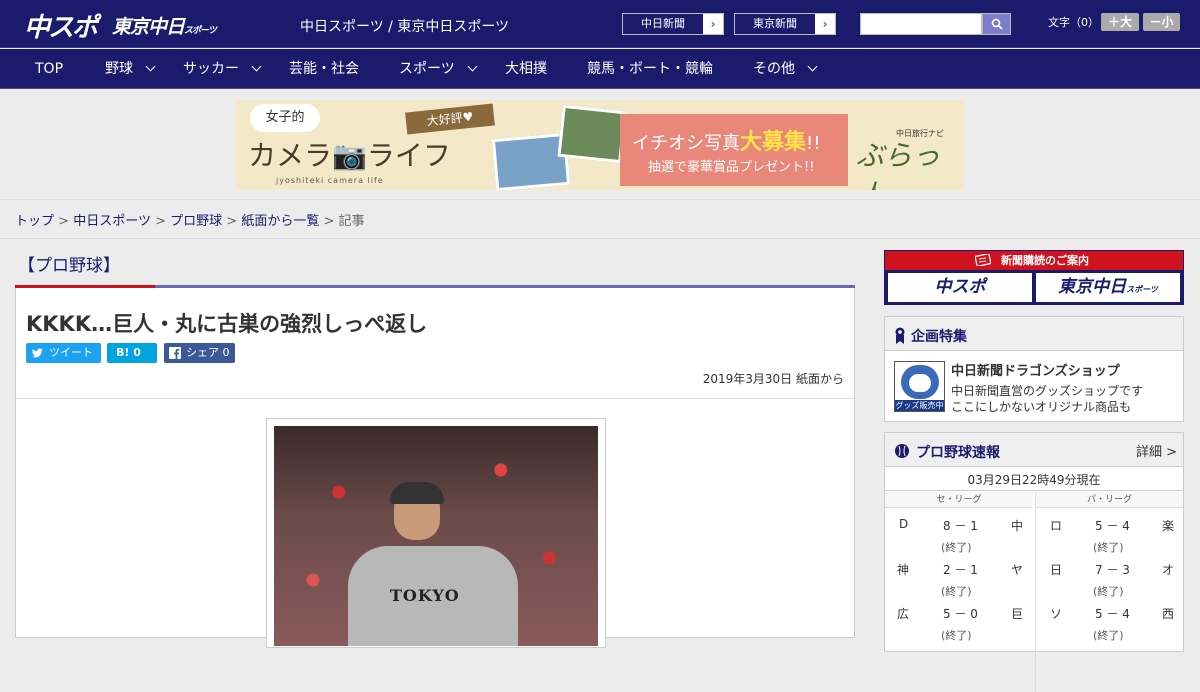 This screenshot has height=692, width=1200. I want to click on nav-sumo: 大相撲, so click(526, 69).